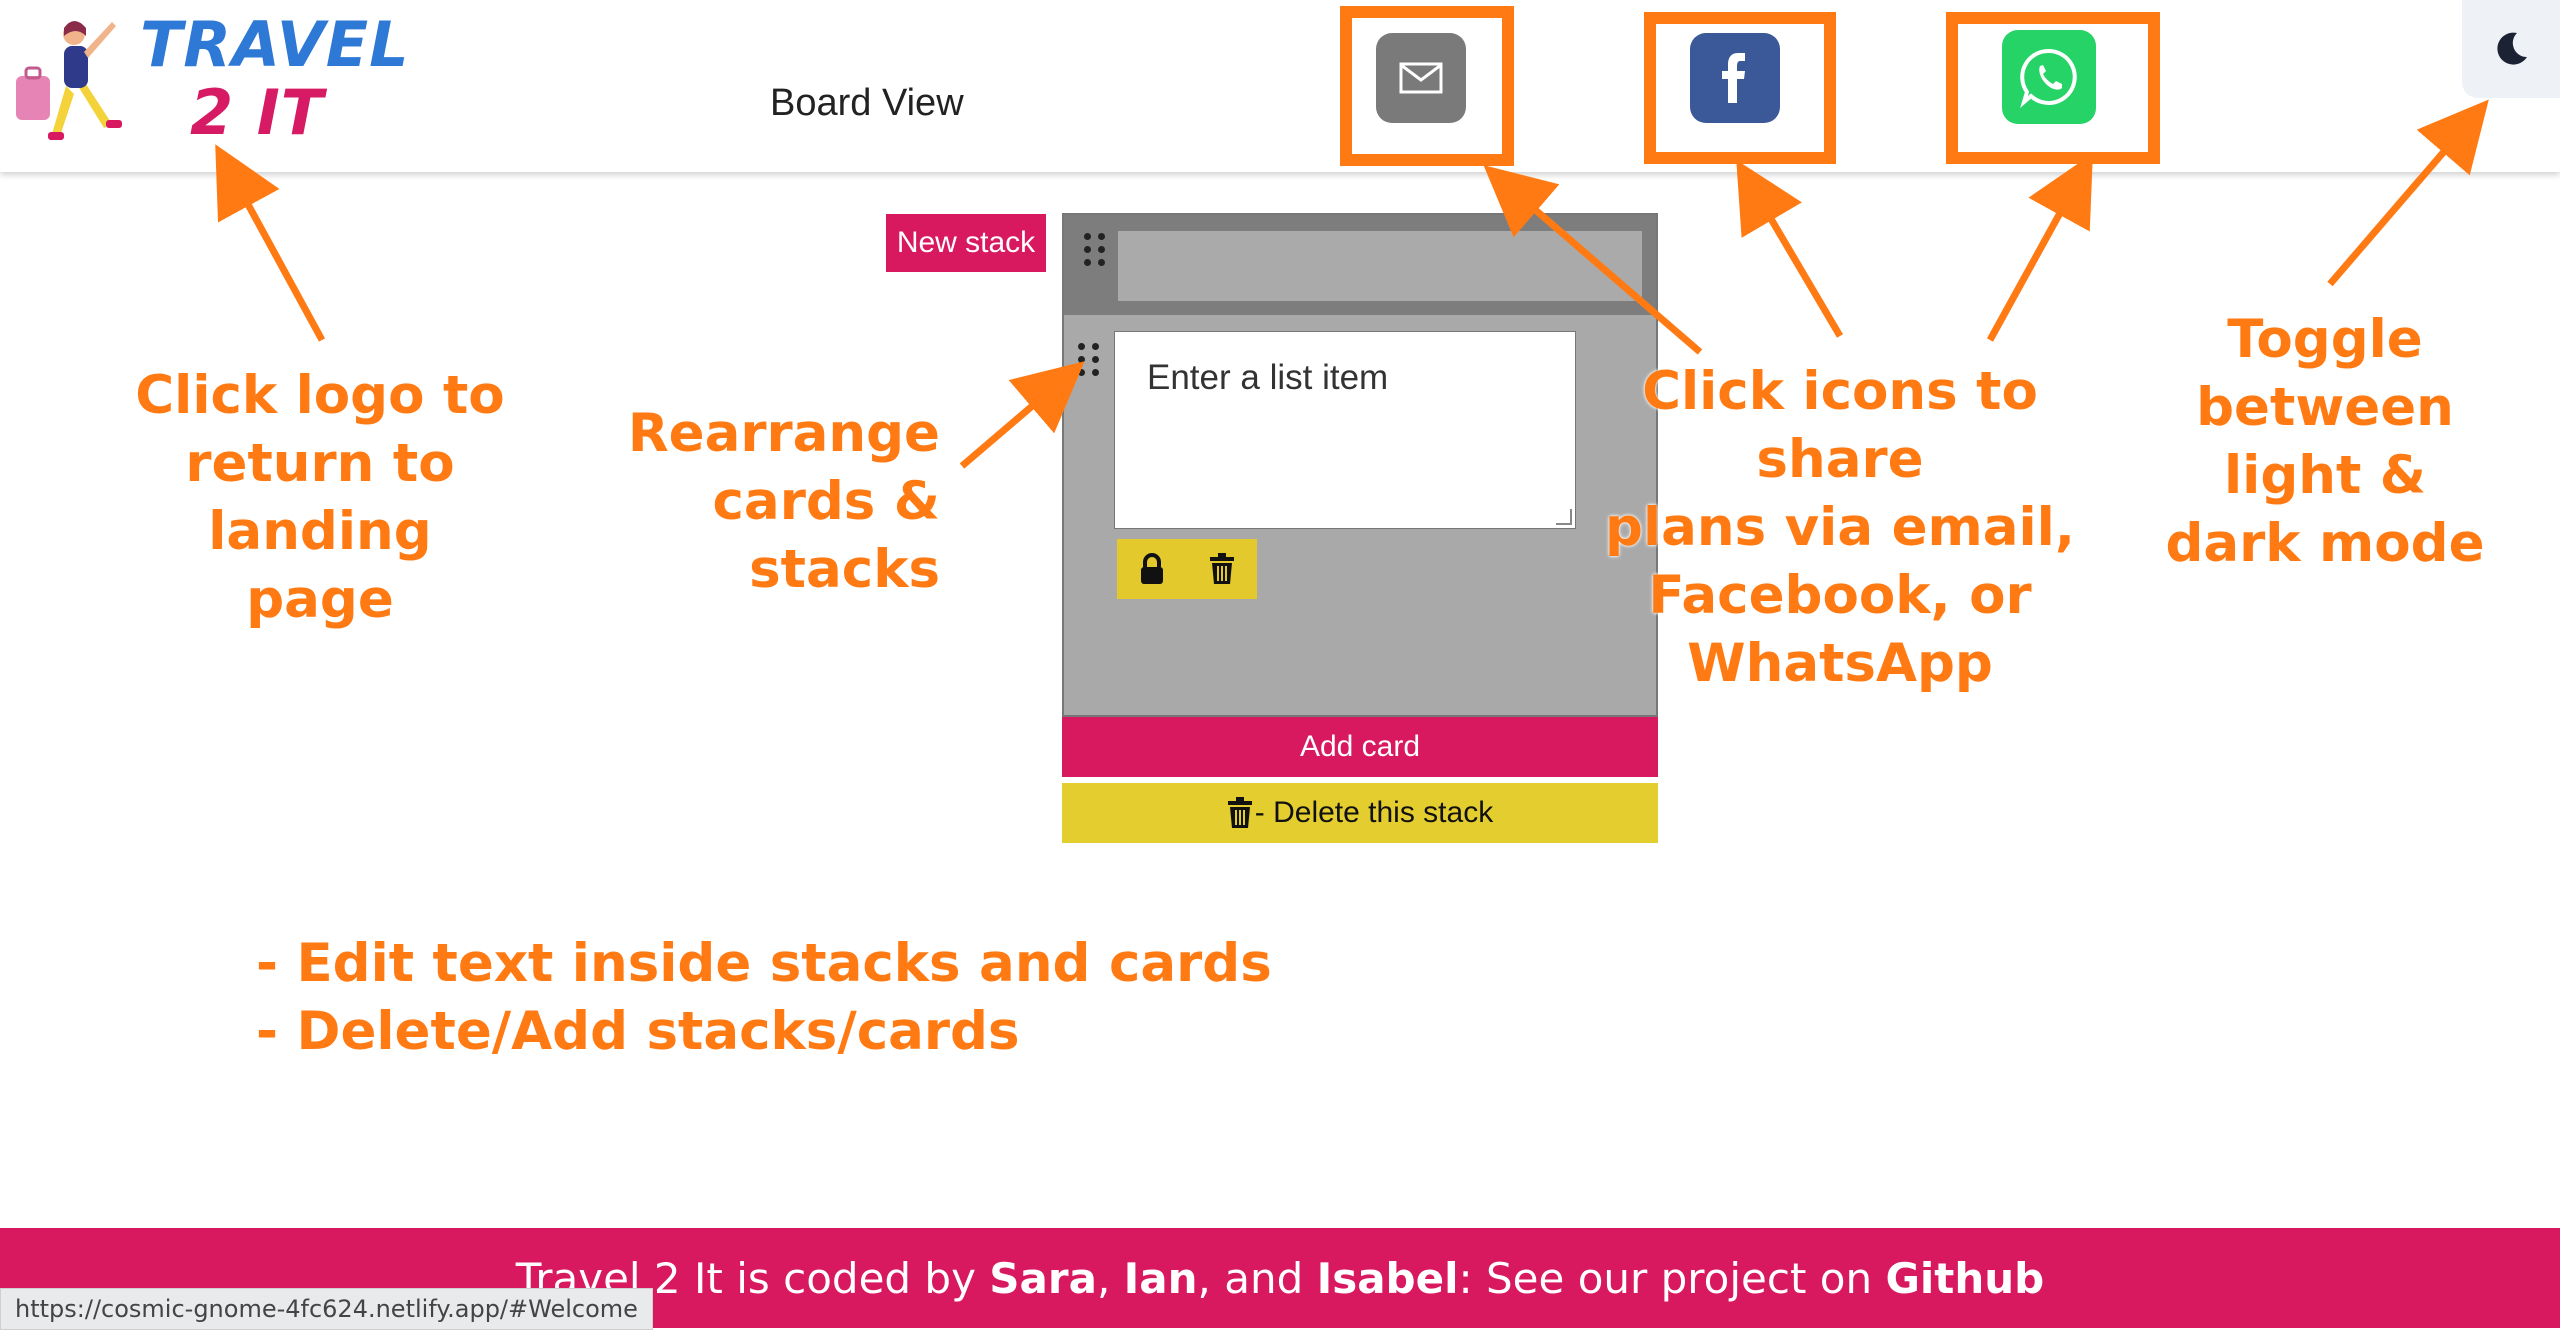  I want to click on delete-stack-label: - Delete this stack, so click(1374, 812).